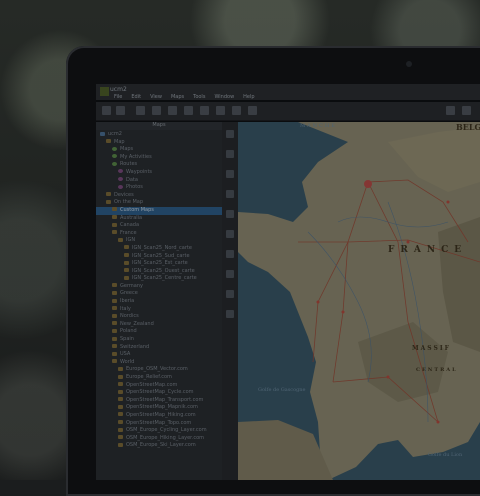  What do you see at coordinates (127, 361) in the screenshot?
I see `tree-item-label: World` at bounding box center [127, 361].